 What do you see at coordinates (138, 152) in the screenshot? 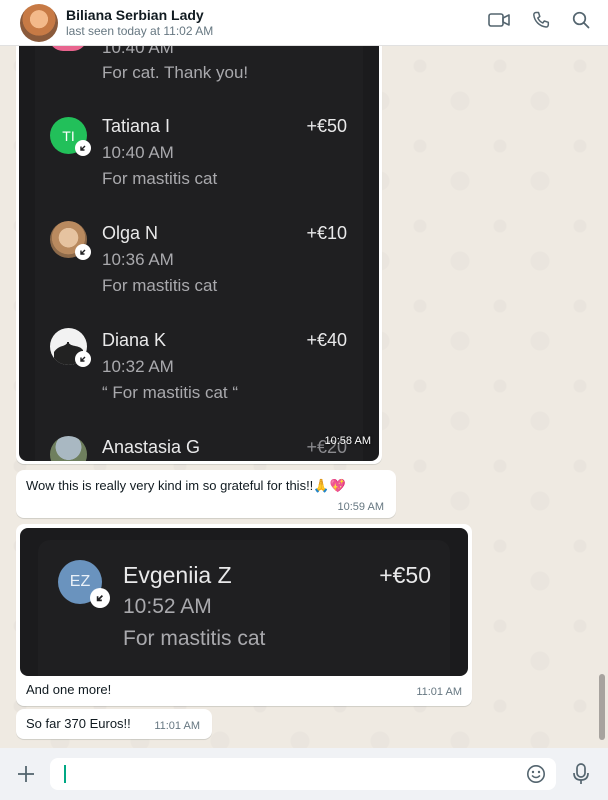
I see `donation-time: 10:40 AM` at bounding box center [138, 152].